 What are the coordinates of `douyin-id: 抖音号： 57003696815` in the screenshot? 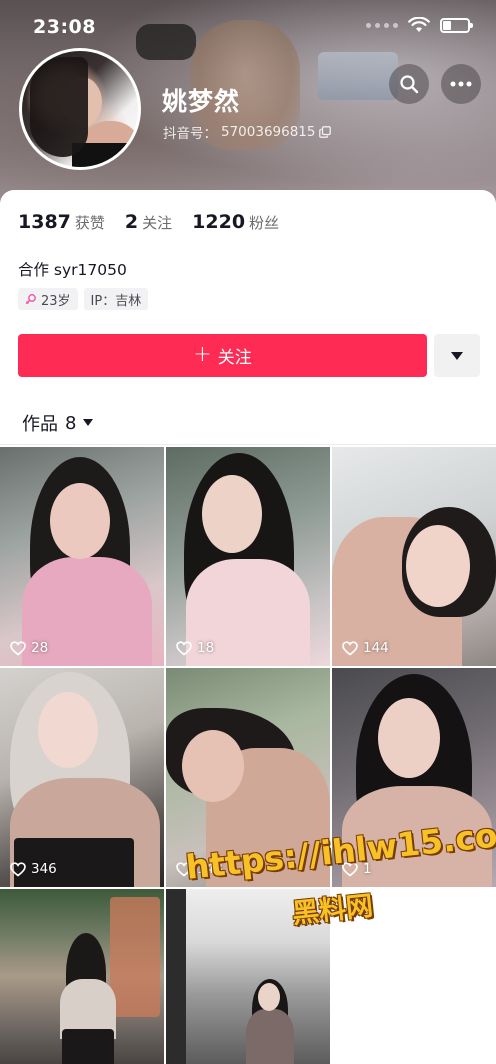 It's located at (247, 132).